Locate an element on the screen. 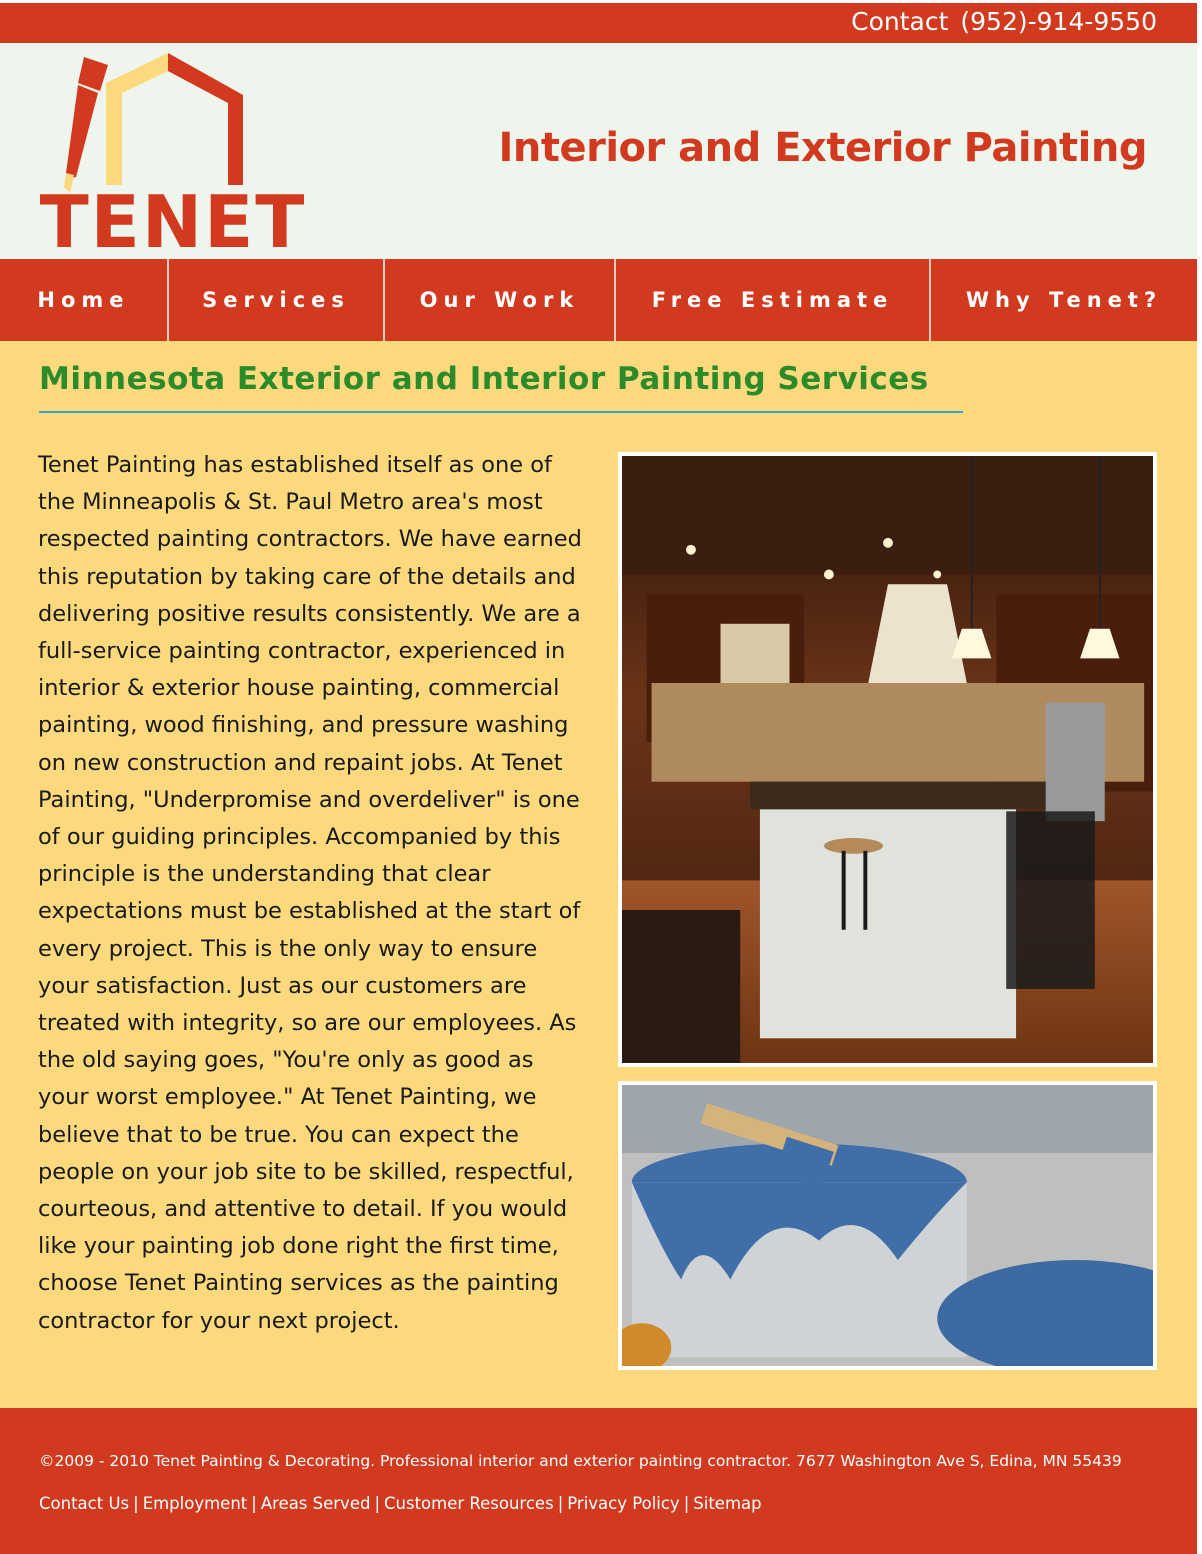 The image size is (1202, 1554). contact-phone: (952)-914-9550 is located at coordinates (1058, 21).